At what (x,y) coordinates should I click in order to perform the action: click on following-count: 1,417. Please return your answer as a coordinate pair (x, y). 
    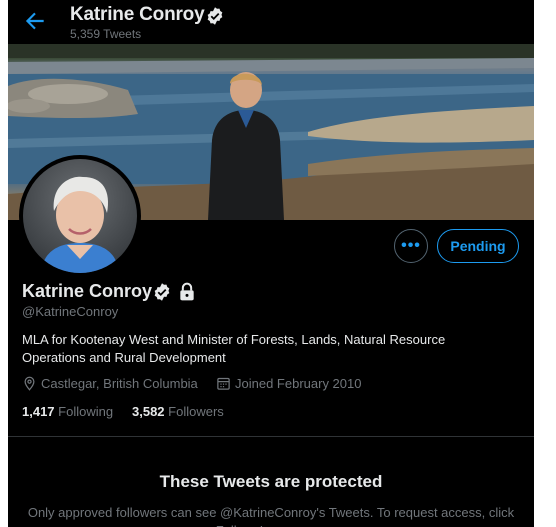
    Looking at the image, I should click on (38, 411).